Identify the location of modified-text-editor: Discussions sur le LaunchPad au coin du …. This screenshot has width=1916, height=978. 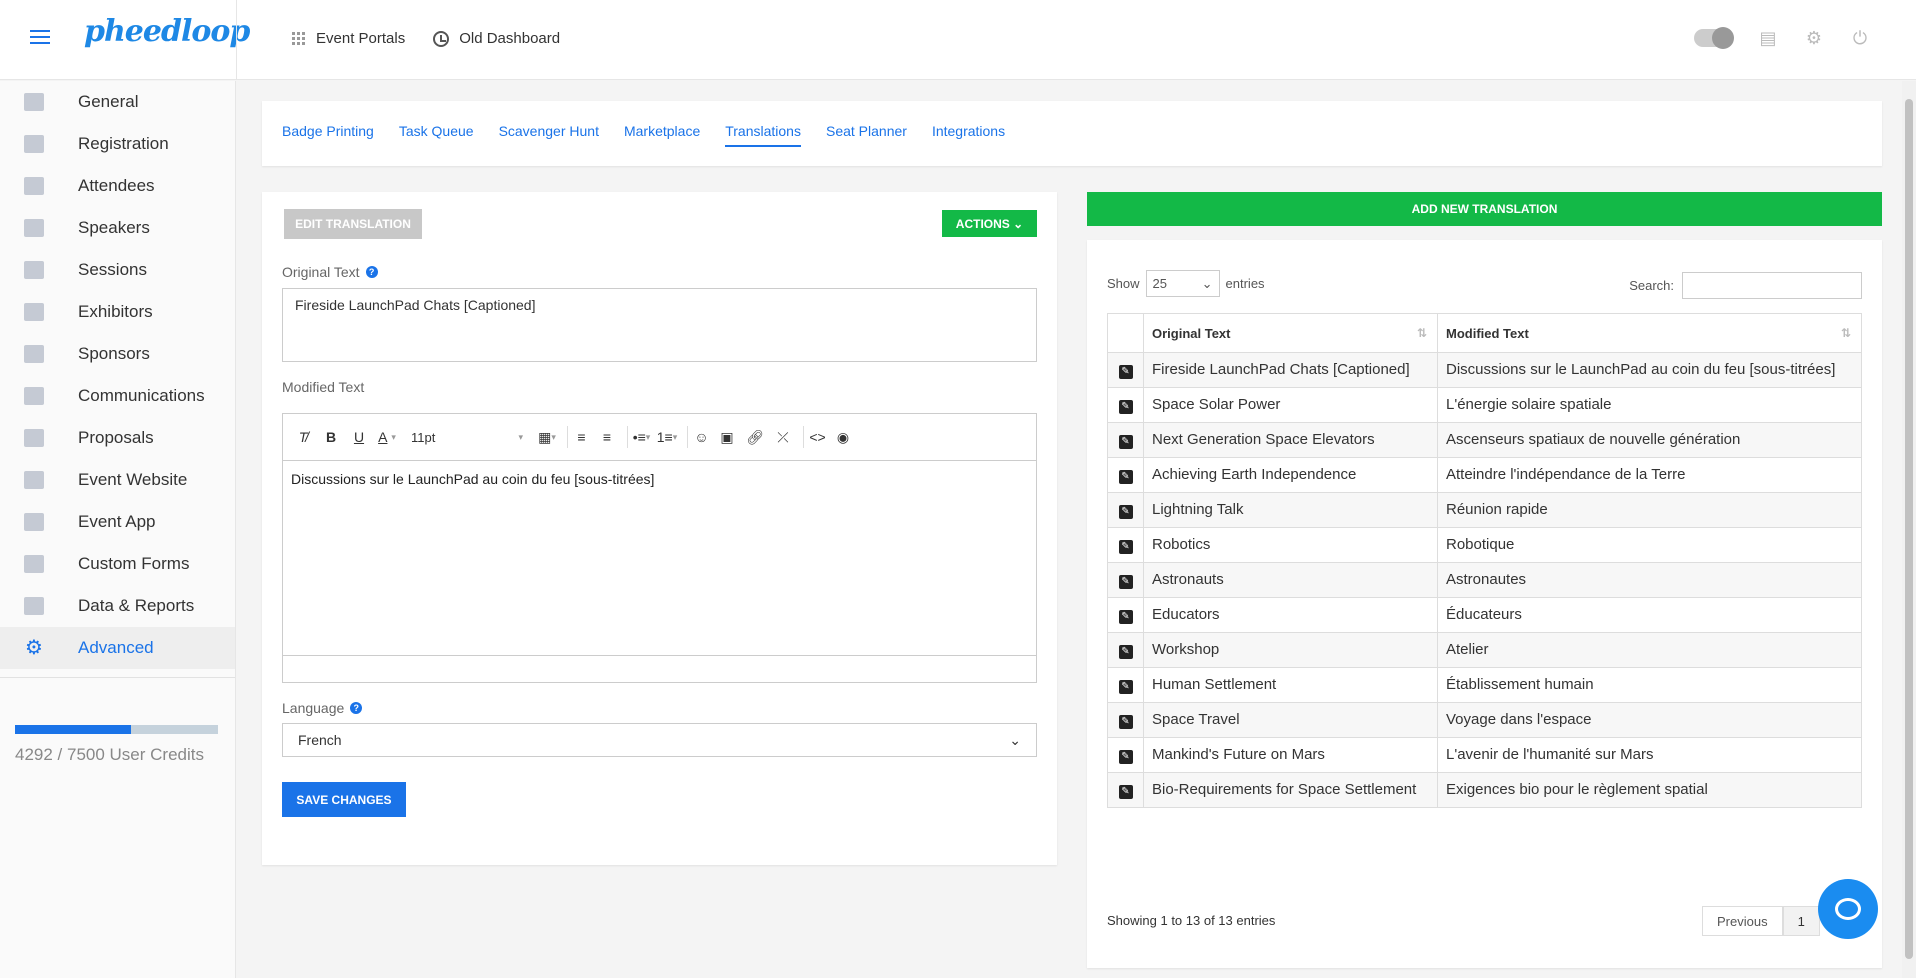
(659, 558).